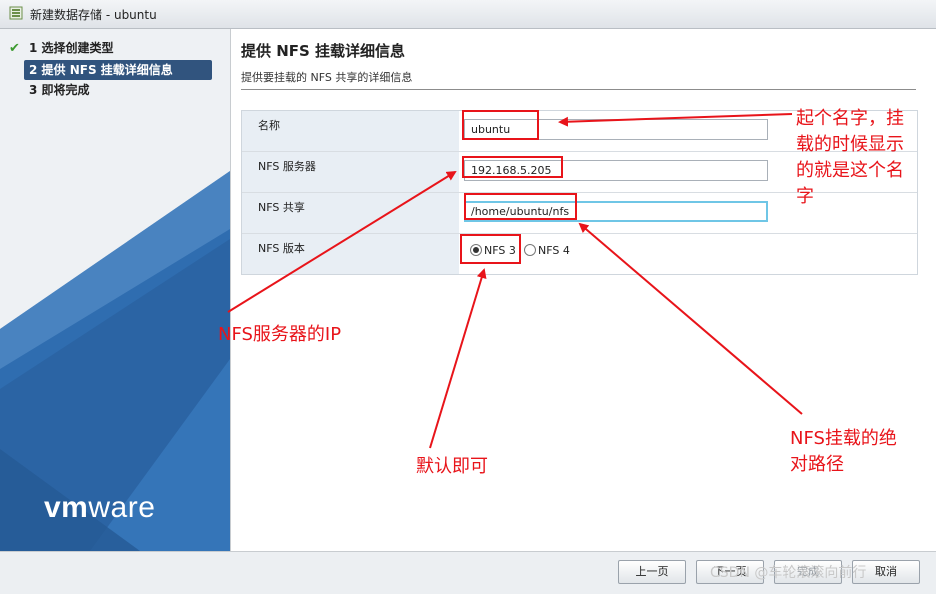  What do you see at coordinates (280, 334) in the screenshot?
I see `annotation-server: NFS服务器的IP` at bounding box center [280, 334].